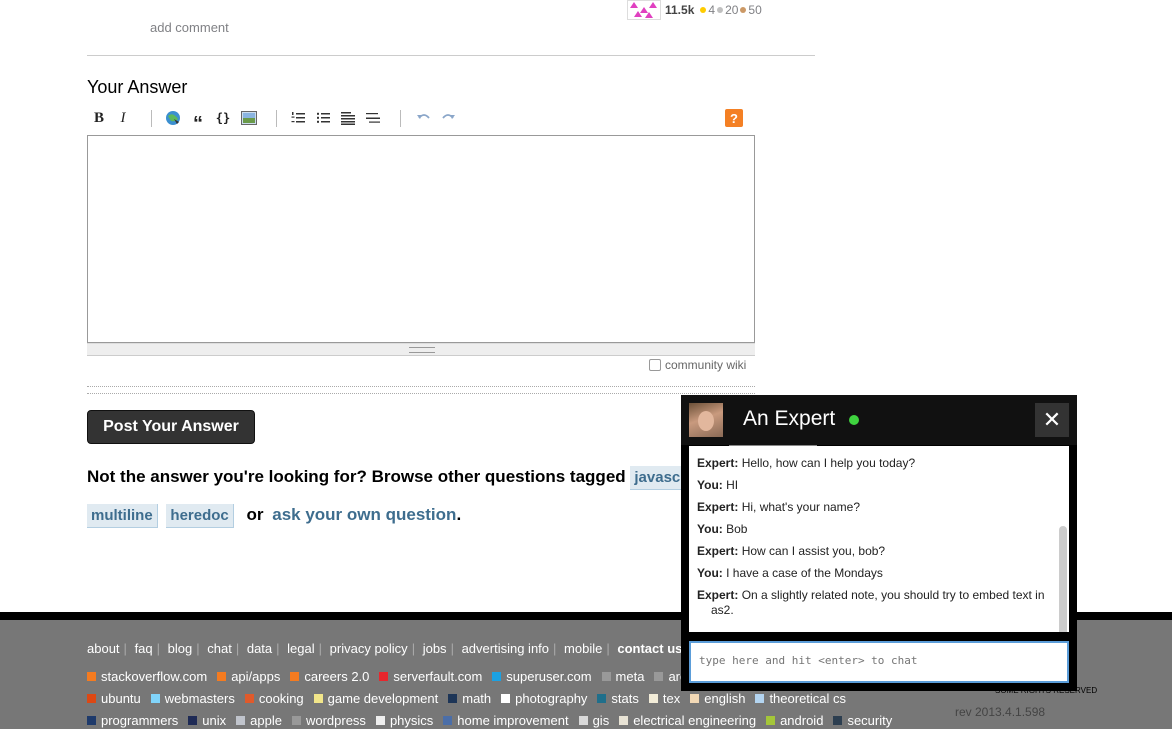 The image size is (1172, 729). I want to click on footer-link-legal: legal, so click(300, 648).